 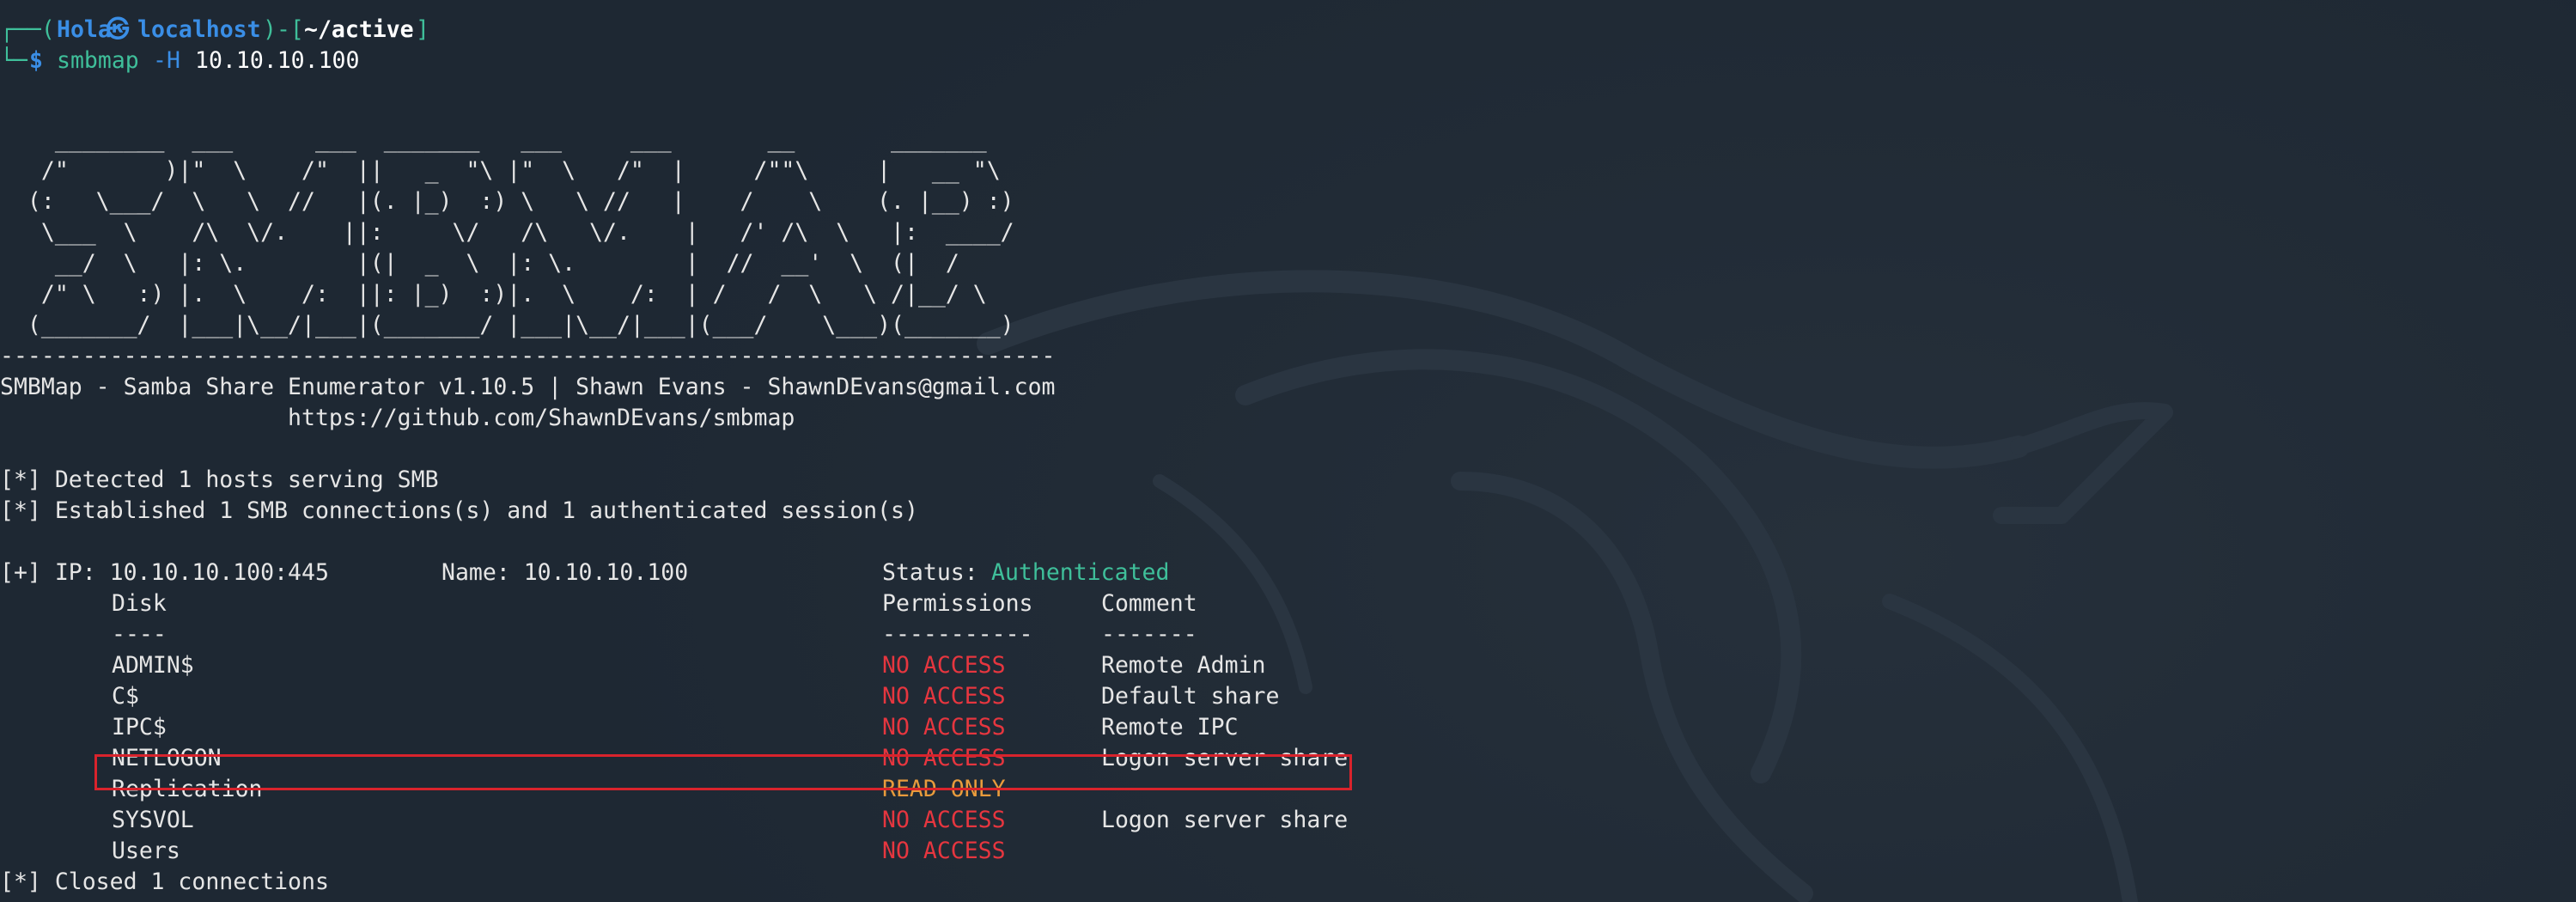 I want to click on share-name: Users, so click(x=146, y=851).